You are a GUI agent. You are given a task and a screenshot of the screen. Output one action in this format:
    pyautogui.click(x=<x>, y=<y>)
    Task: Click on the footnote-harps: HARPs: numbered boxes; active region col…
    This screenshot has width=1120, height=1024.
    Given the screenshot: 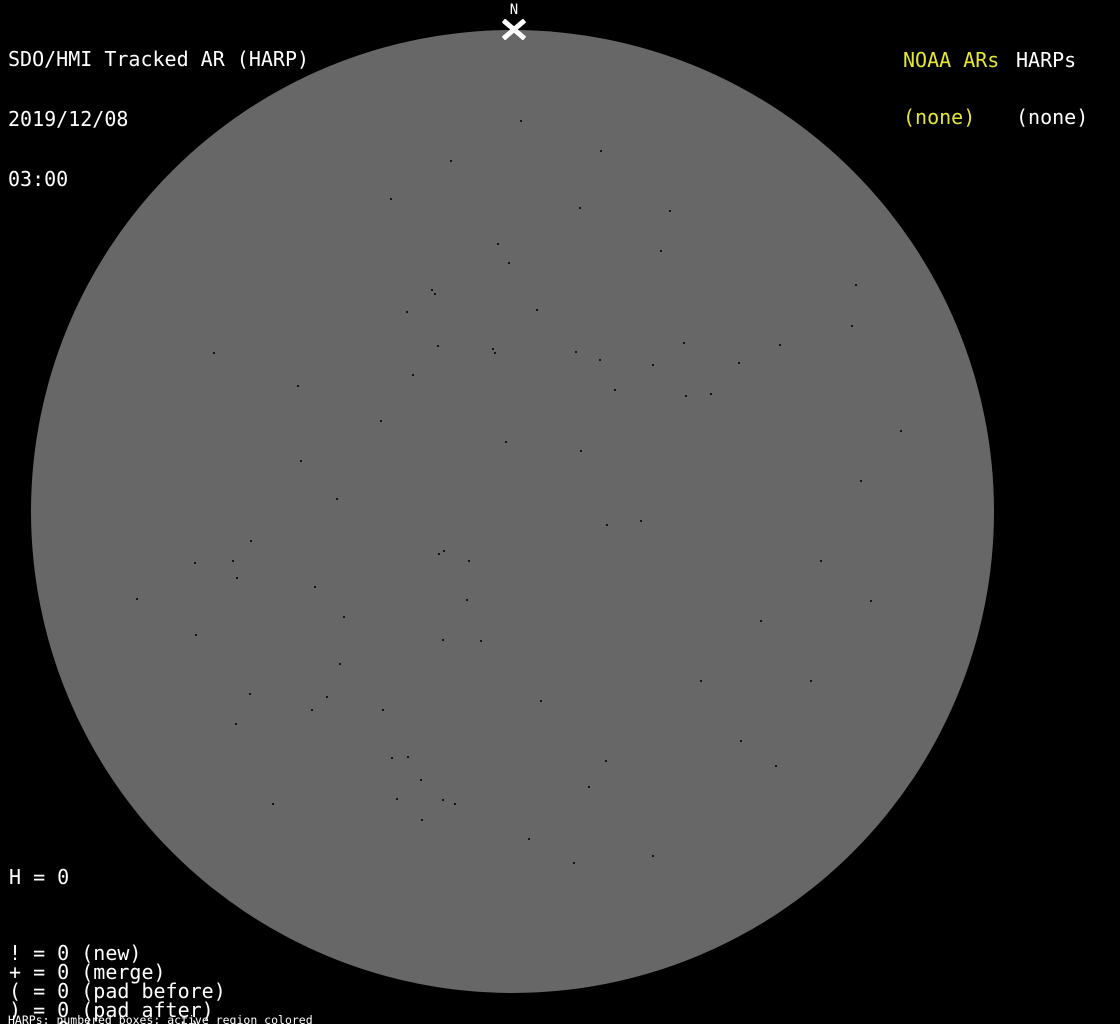 What is the action you would take?
    pyautogui.click(x=160, y=1018)
    